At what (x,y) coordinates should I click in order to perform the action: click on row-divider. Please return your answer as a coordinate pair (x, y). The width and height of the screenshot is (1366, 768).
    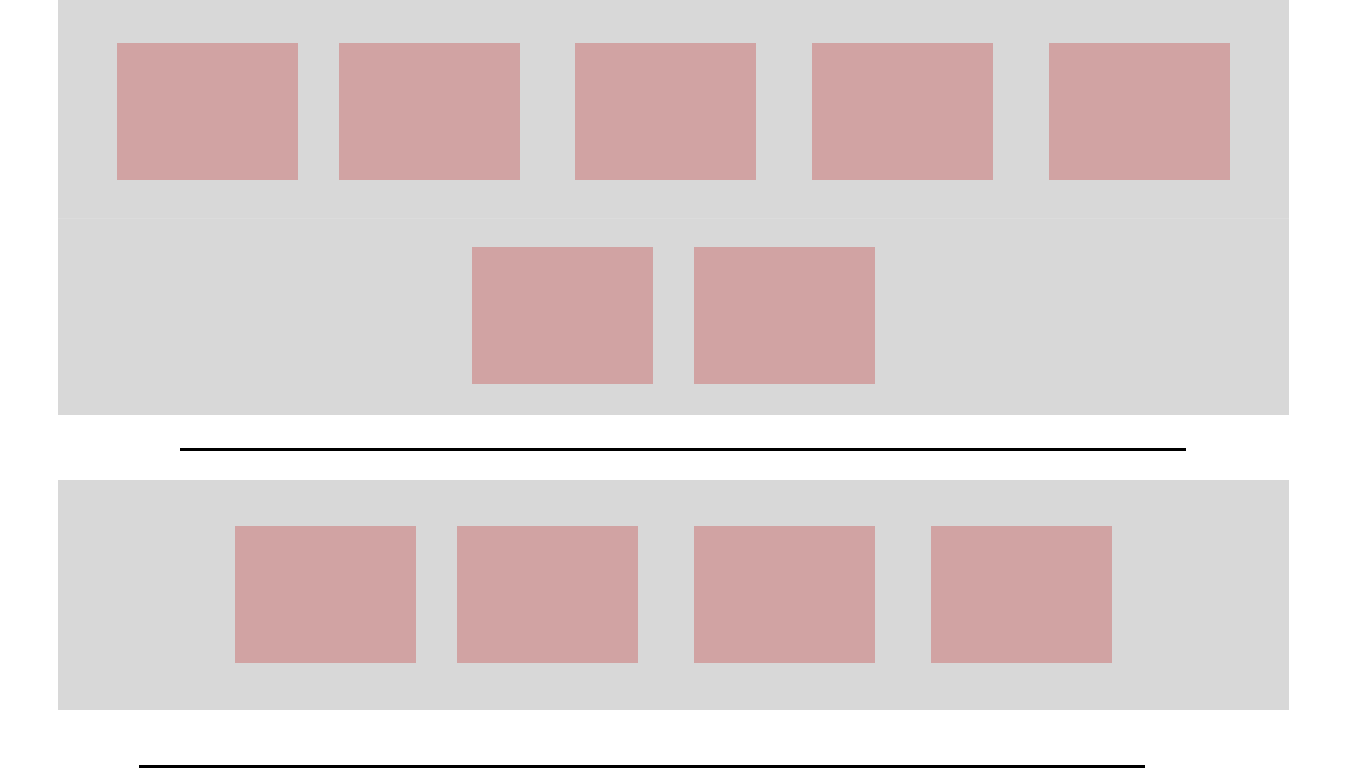
    Looking at the image, I should click on (673, 218).